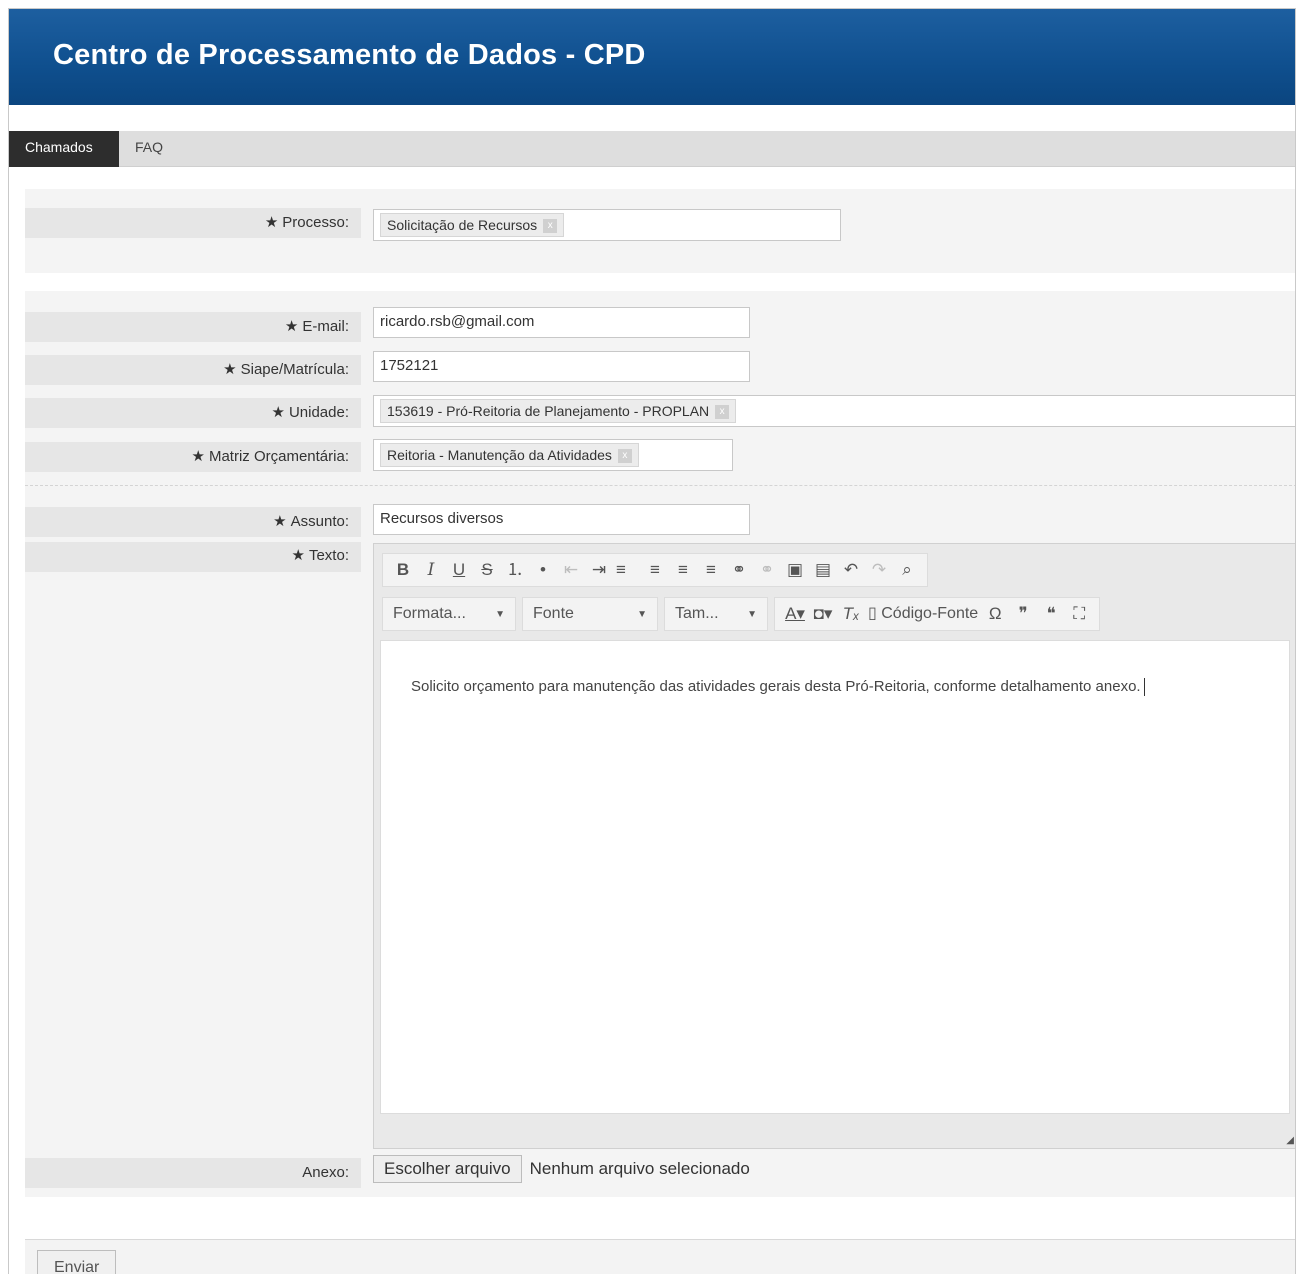  I want to click on align-center-icon: ≡, so click(655, 570).